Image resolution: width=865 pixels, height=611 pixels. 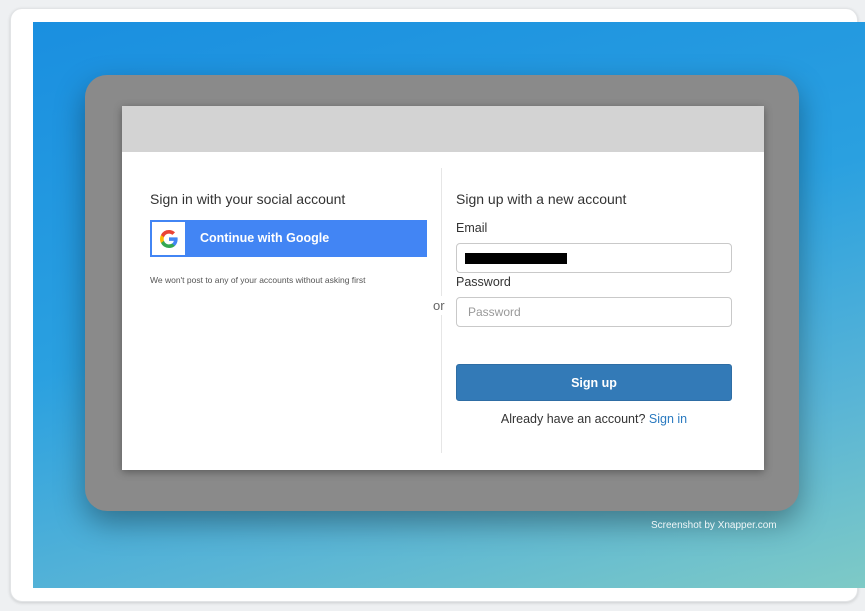 I want to click on already-have-account-text: Already have an account?, so click(x=573, y=419).